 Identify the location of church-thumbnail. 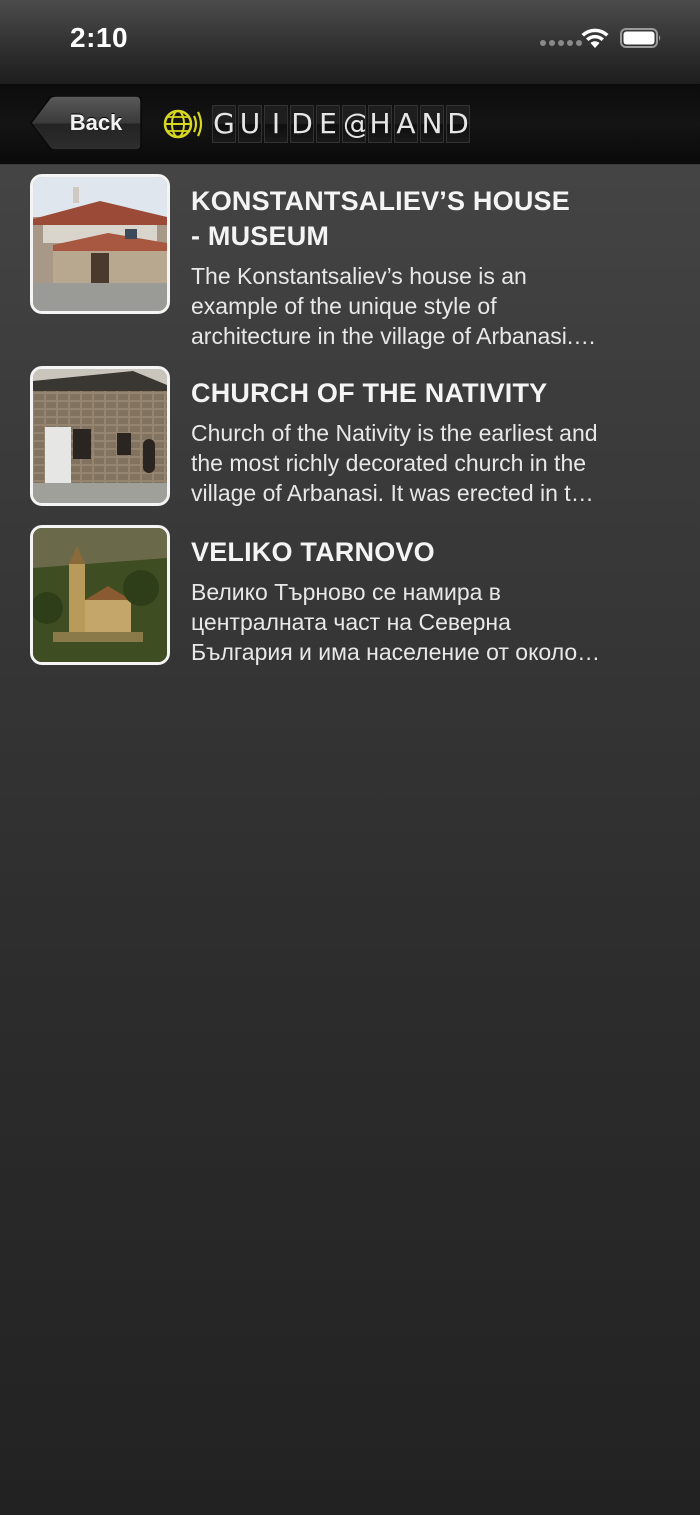
(100, 436).